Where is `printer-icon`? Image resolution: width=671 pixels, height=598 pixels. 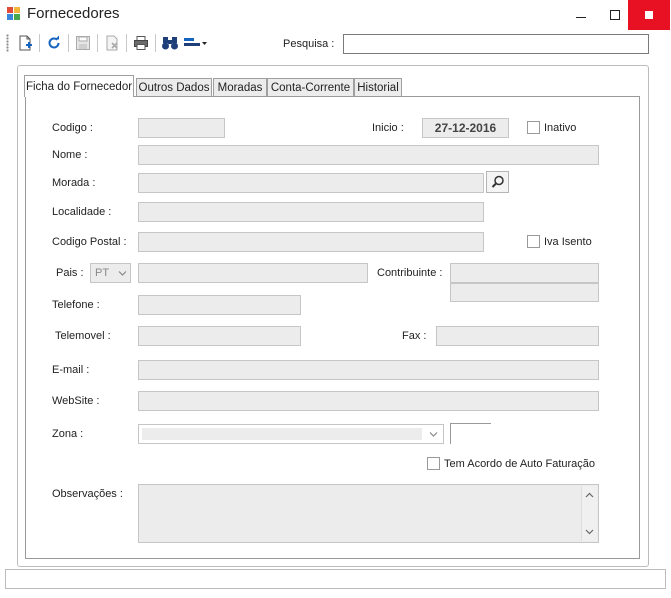 printer-icon is located at coordinates (141, 43).